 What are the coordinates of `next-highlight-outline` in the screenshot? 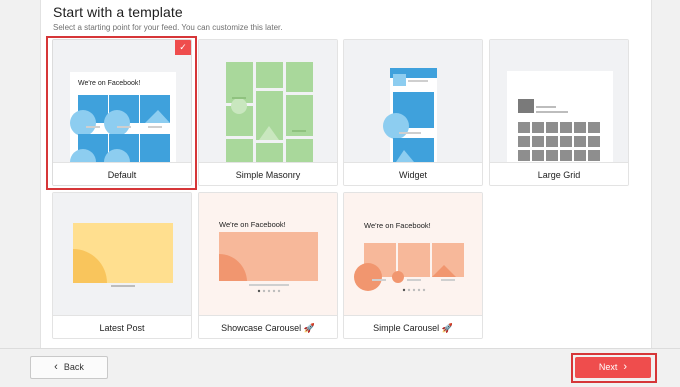 It's located at (614, 368).